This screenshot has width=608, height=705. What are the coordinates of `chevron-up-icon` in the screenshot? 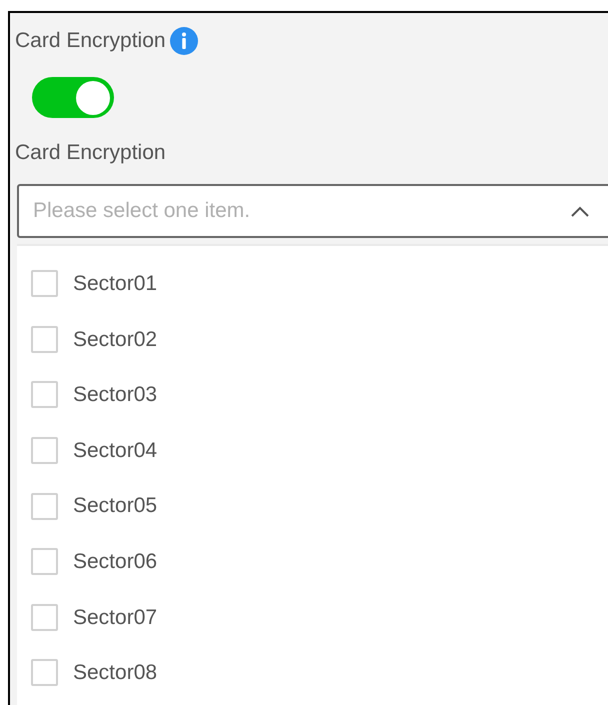 It's located at (580, 211).